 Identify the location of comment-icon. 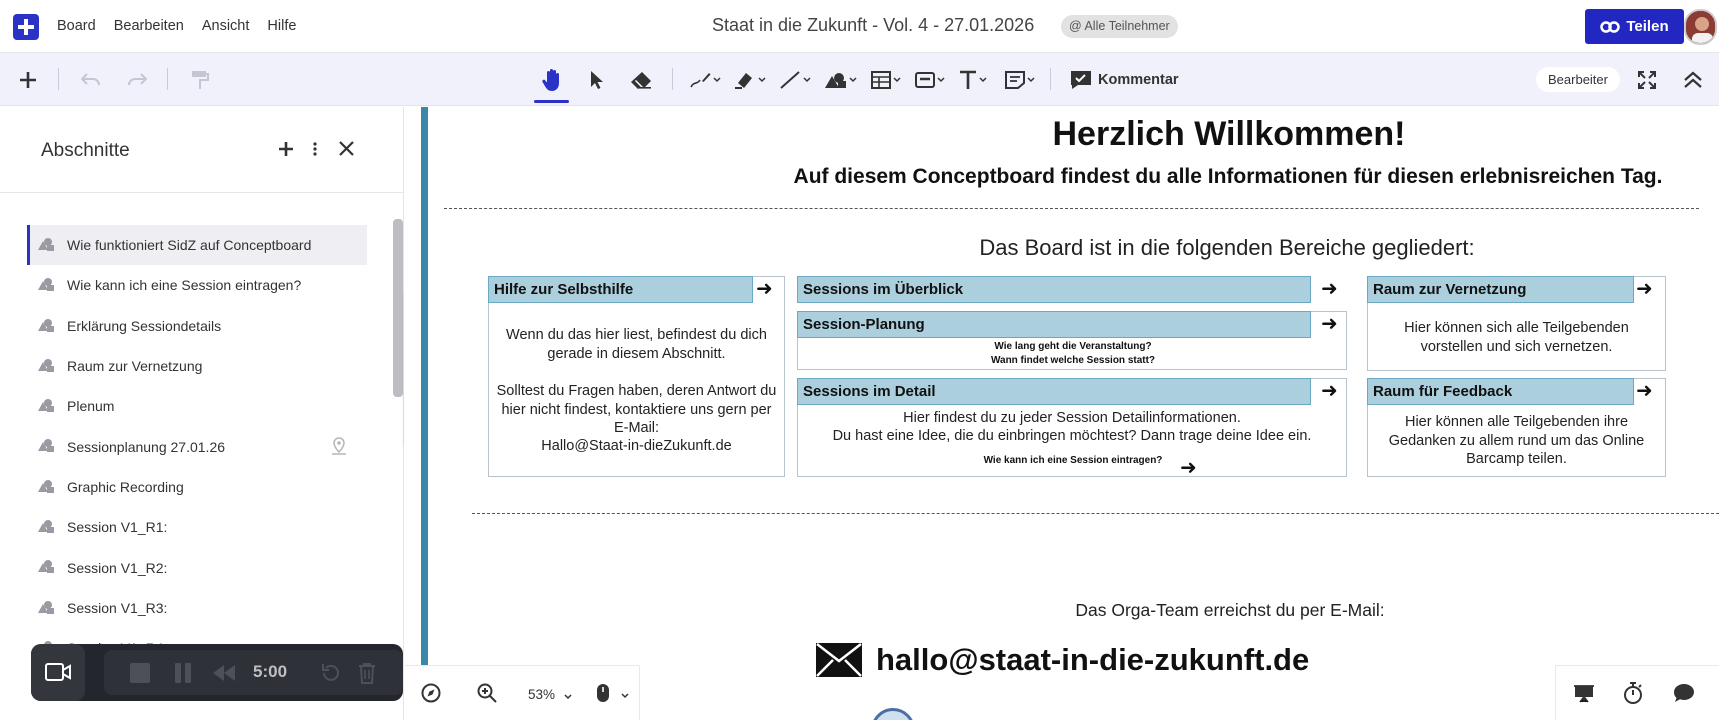
(1081, 79).